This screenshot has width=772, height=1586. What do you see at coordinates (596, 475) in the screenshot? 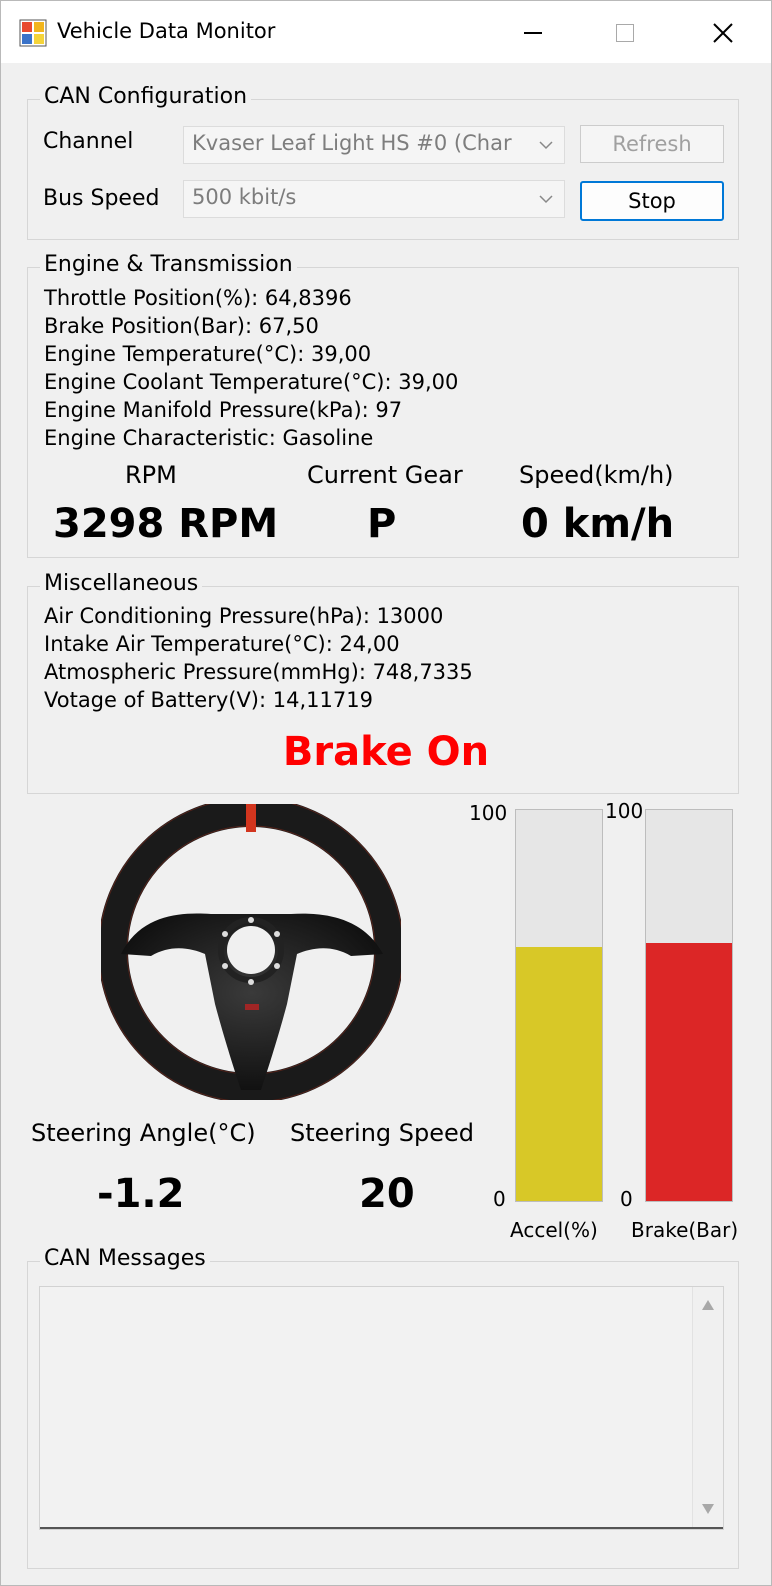
I see `speed-label: Speed(km/h)` at bounding box center [596, 475].